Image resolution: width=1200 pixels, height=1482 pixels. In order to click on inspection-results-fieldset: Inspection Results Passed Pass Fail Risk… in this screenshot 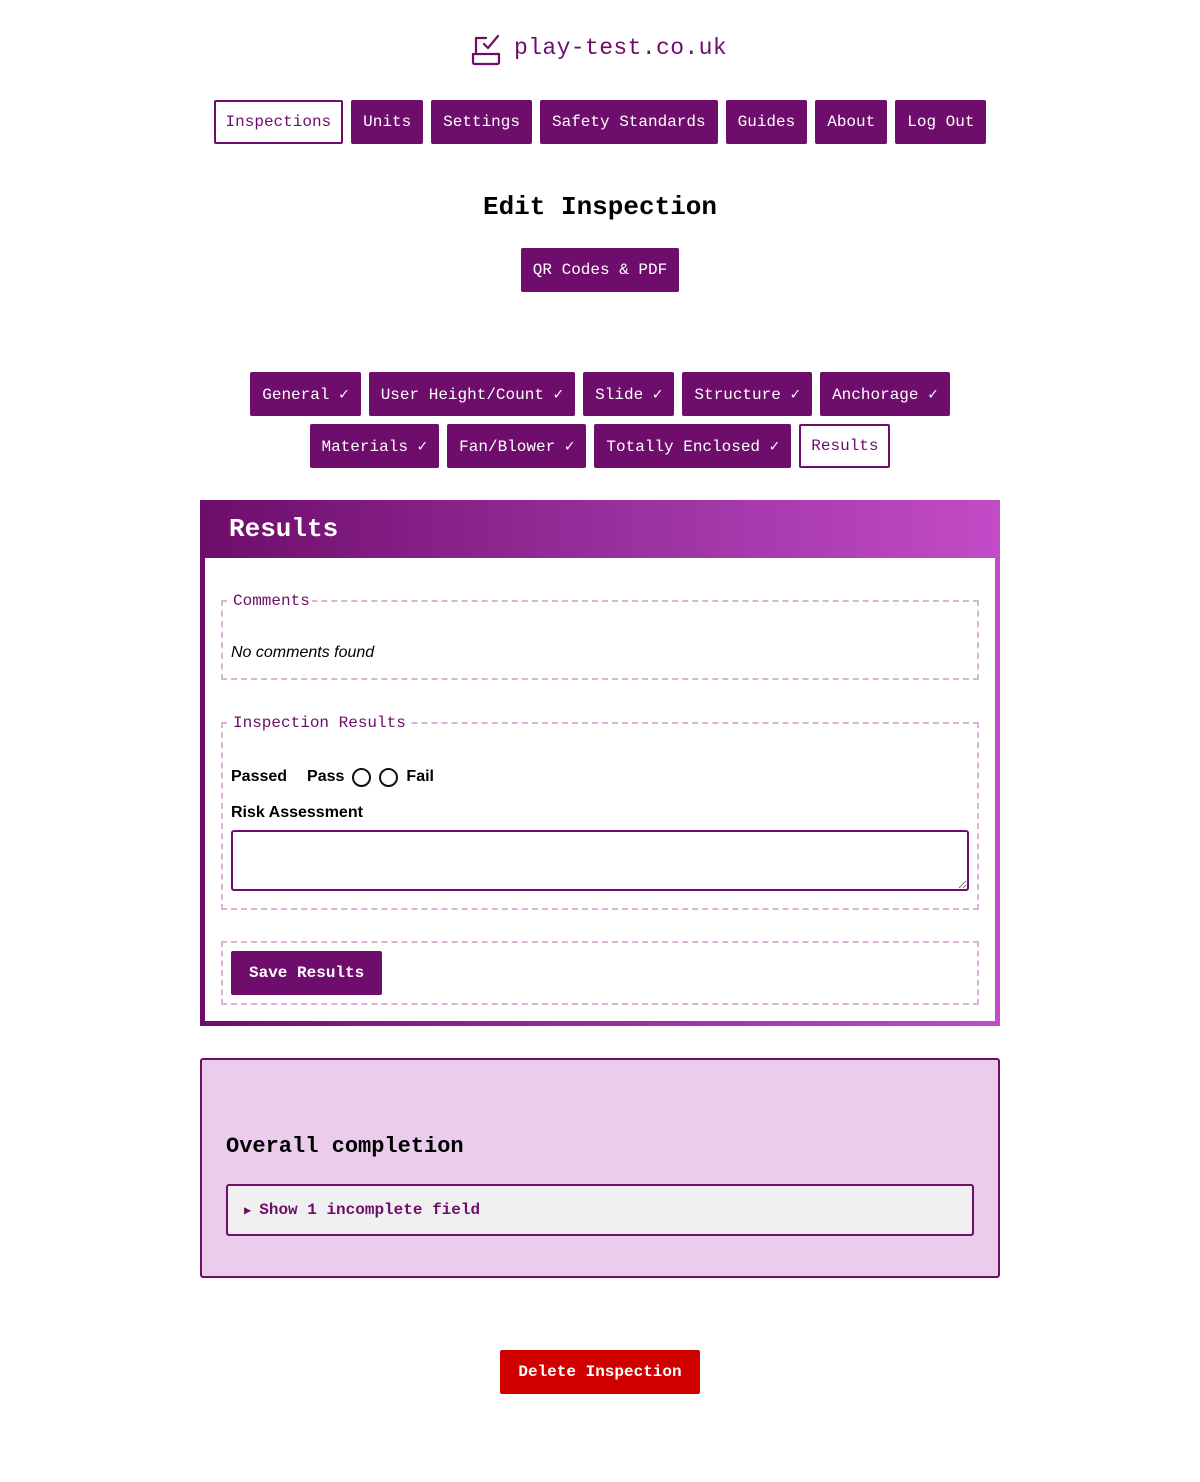, I will do `click(600, 812)`.